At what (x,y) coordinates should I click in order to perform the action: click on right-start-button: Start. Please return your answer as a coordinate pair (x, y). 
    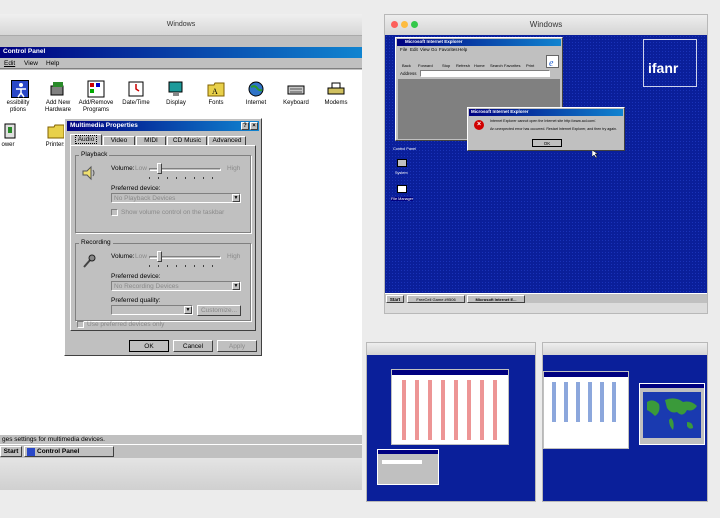
    Looking at the image, I should click on (395, 299).